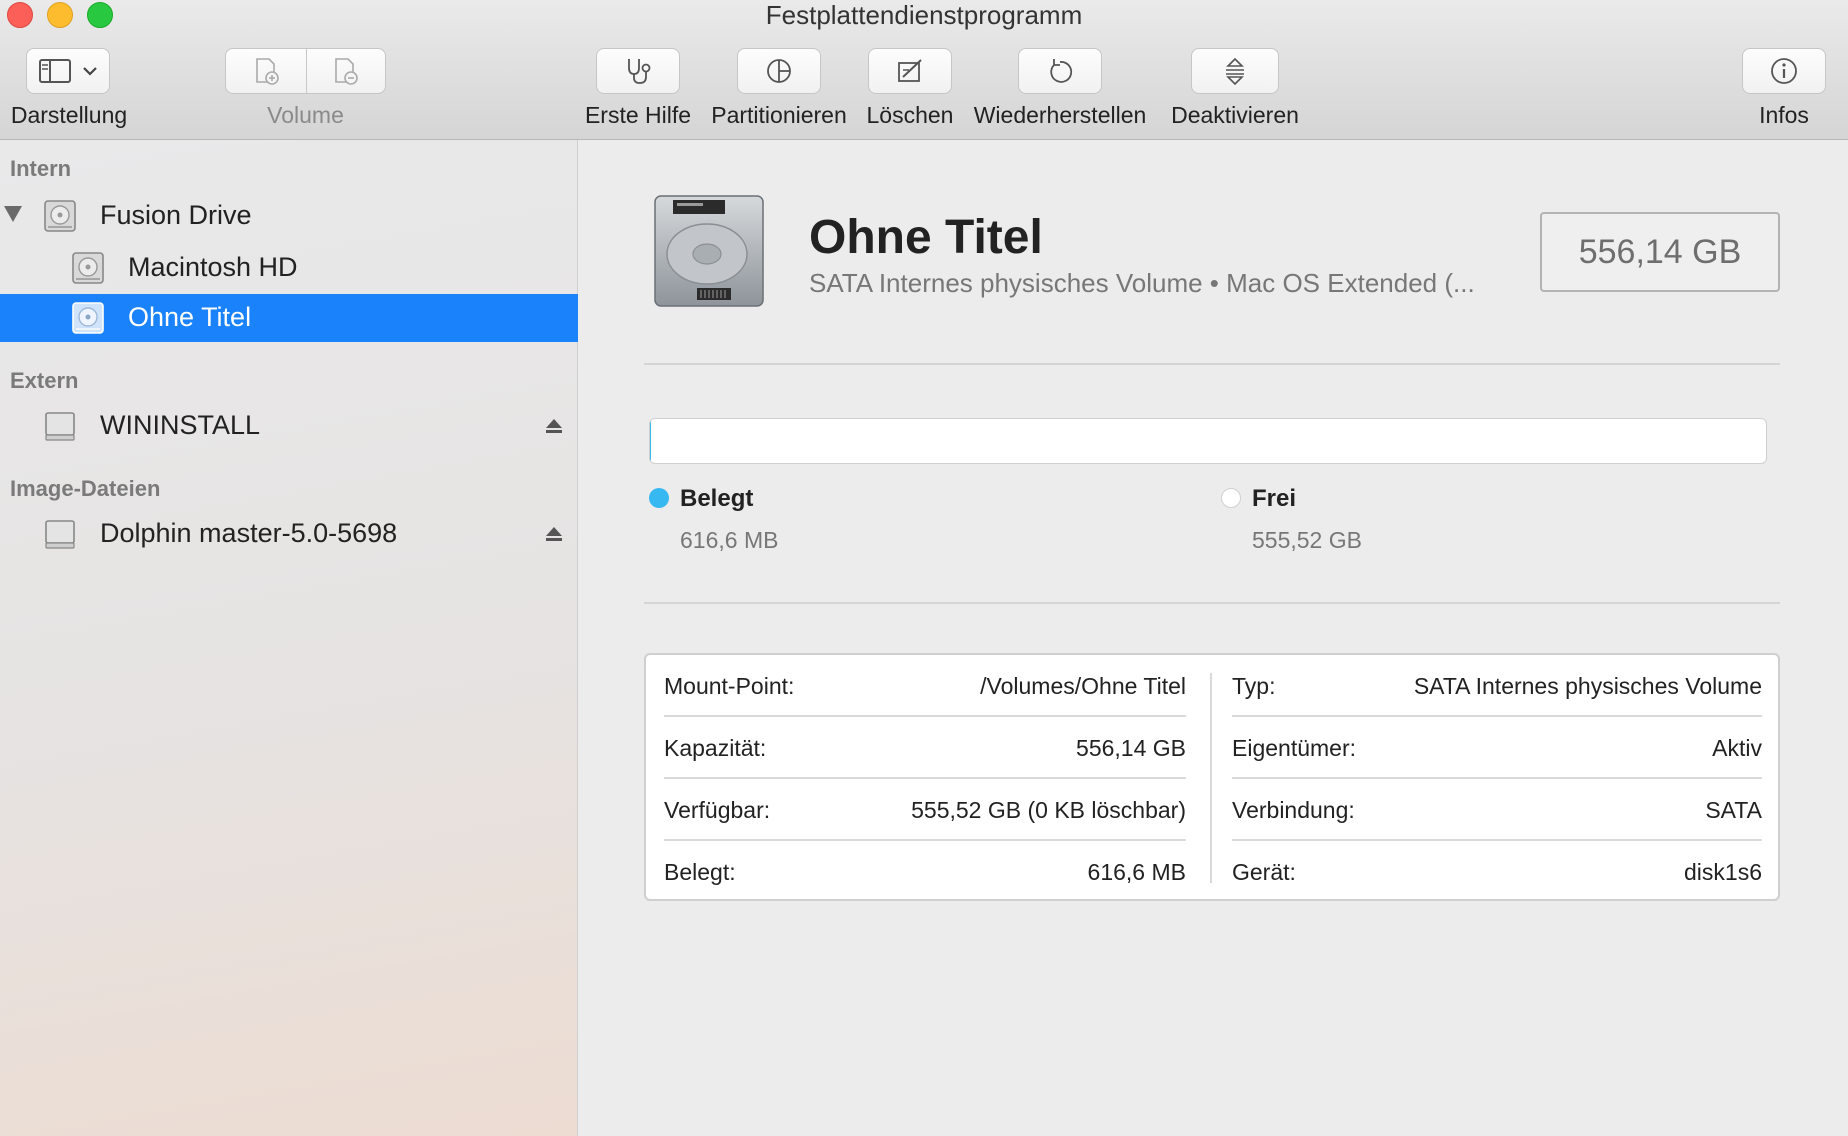 This screenshot has height=1136, width=1848. What do you see at coordinates (1723, 872) in the screenshot?
I see `info-value: disk1s6` at bounding box center [1723, 872].